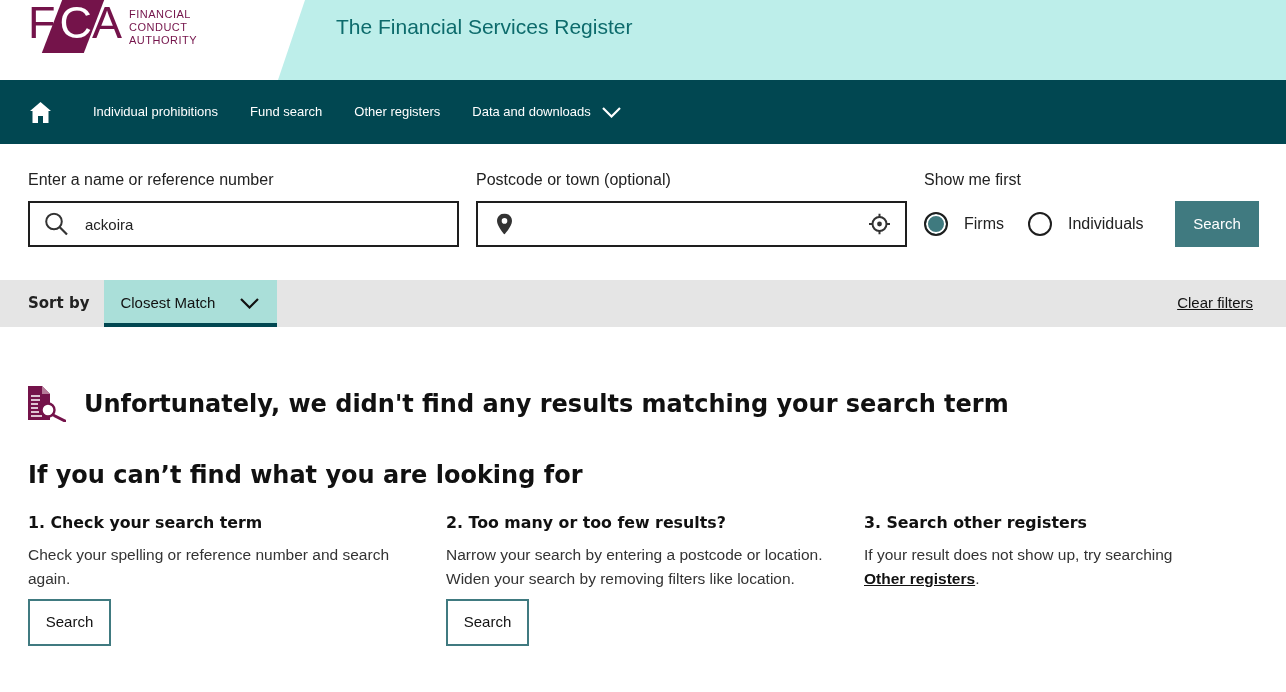 The height and width of the screenshot is (692, 1286). What do you see at coordinates (243, 224) in the screenshot?
I see `search-field: ackoira` at bounding box center [243, 224].